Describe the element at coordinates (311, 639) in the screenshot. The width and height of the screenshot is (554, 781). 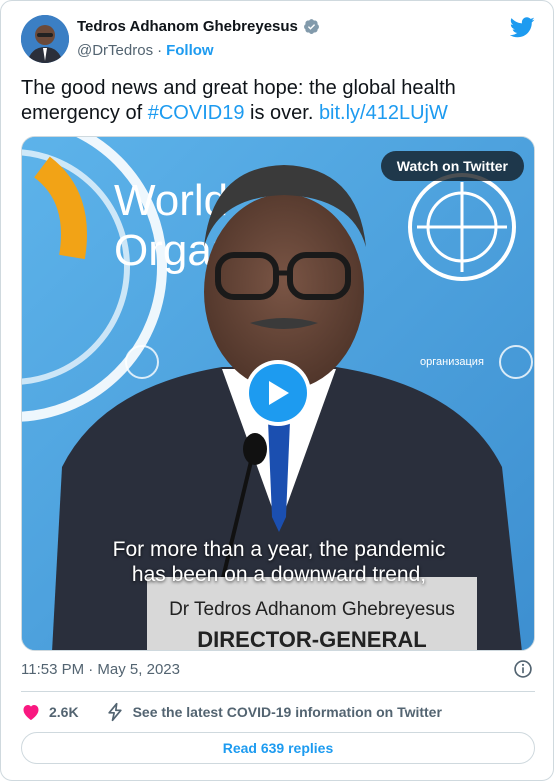
I see `nameplate-text: DIRECTOR-GENERAL` at that location.